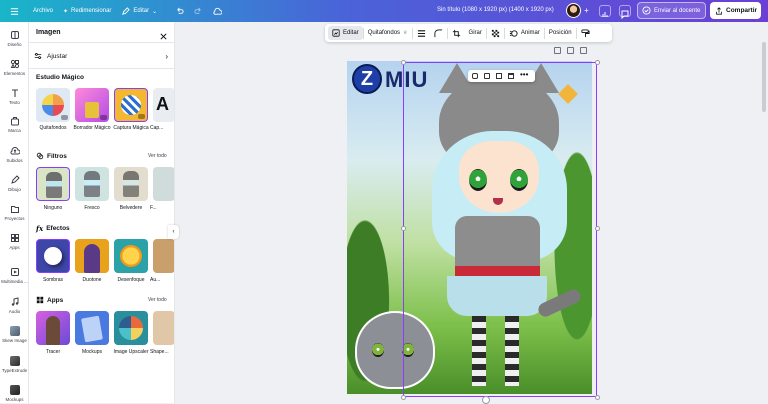  Describe the element at coordinates (101, 56) in the screenshot. I see `adjust-row: Ajustar ›` at that location.